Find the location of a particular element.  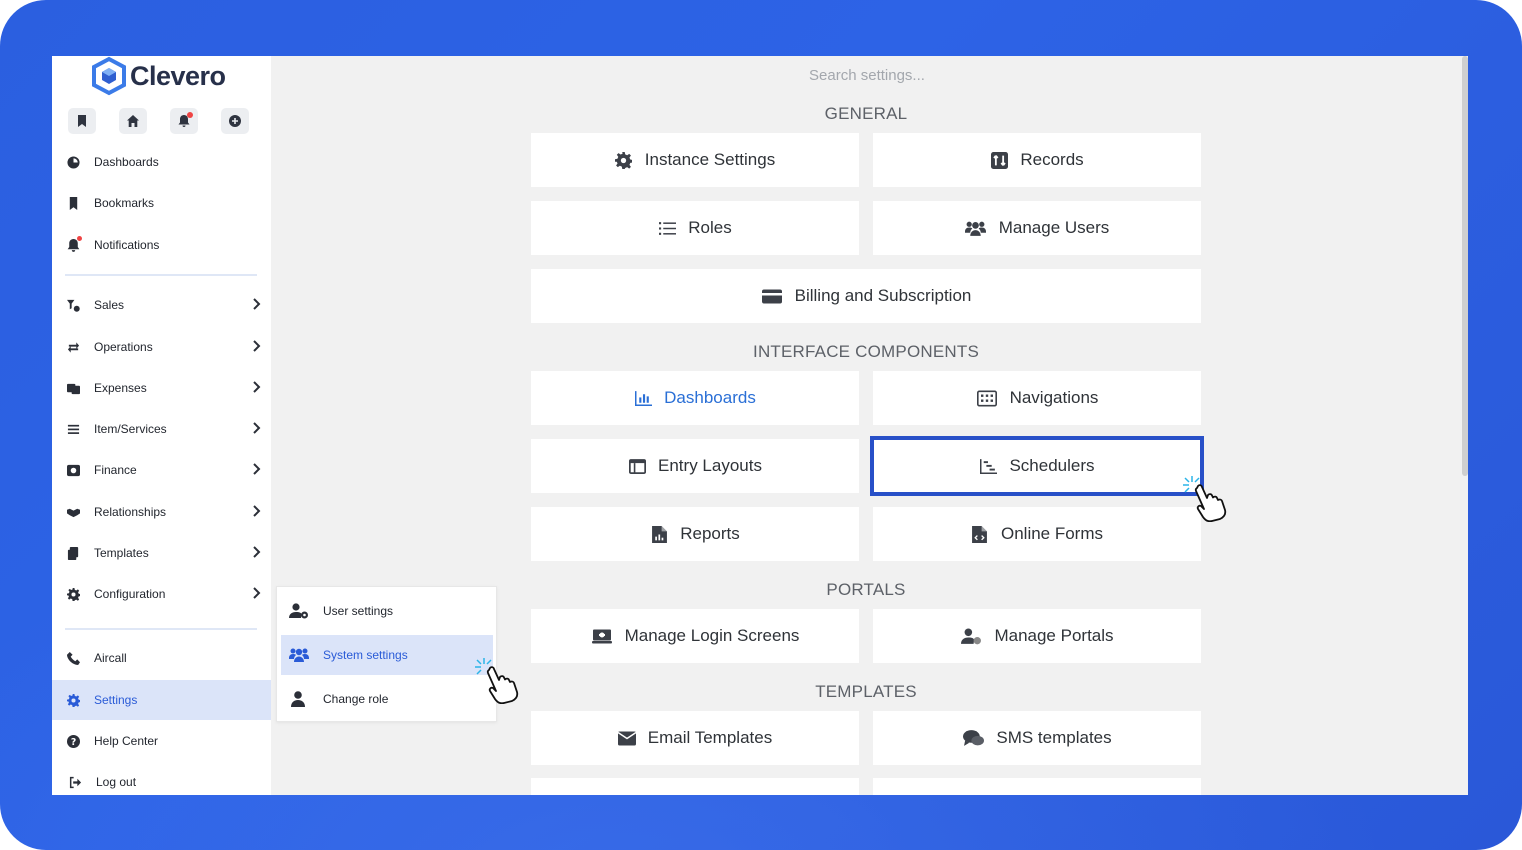

sidebar-item-label: Operations is located at coordinates (123, 347).